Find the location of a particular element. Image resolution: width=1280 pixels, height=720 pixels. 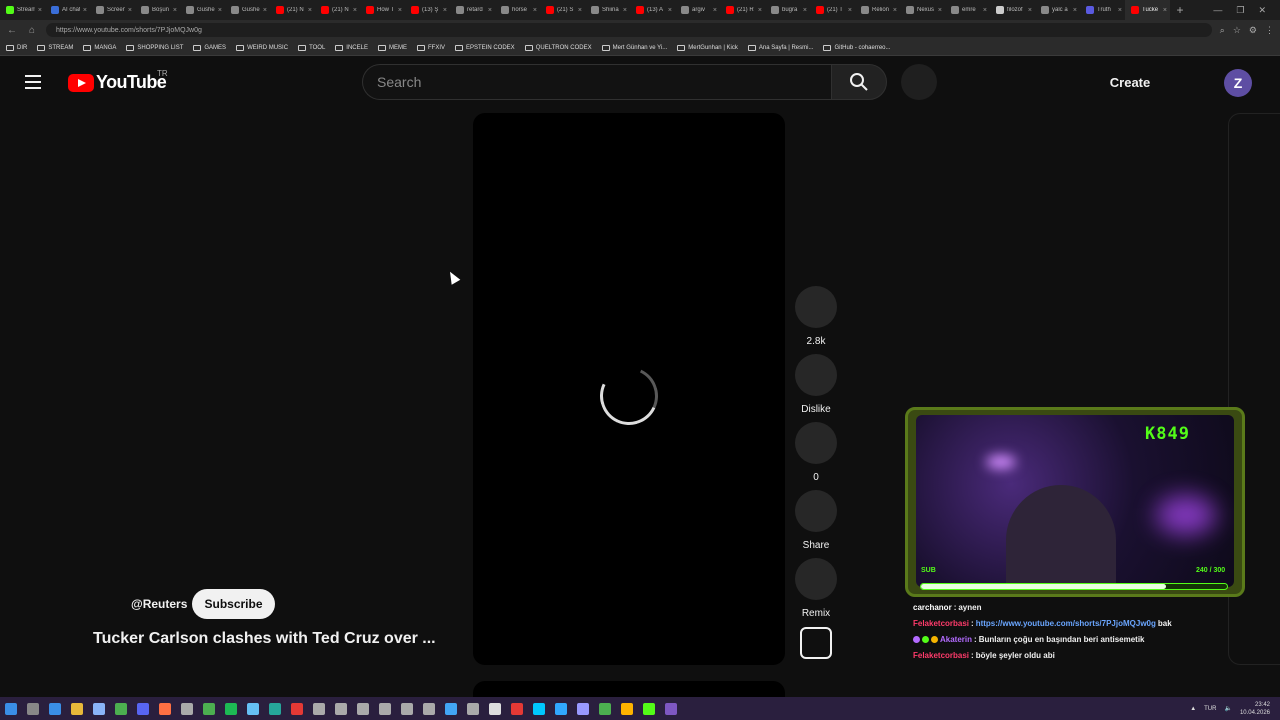

channel-name: @Reuters is located at coordinates (159, 604).